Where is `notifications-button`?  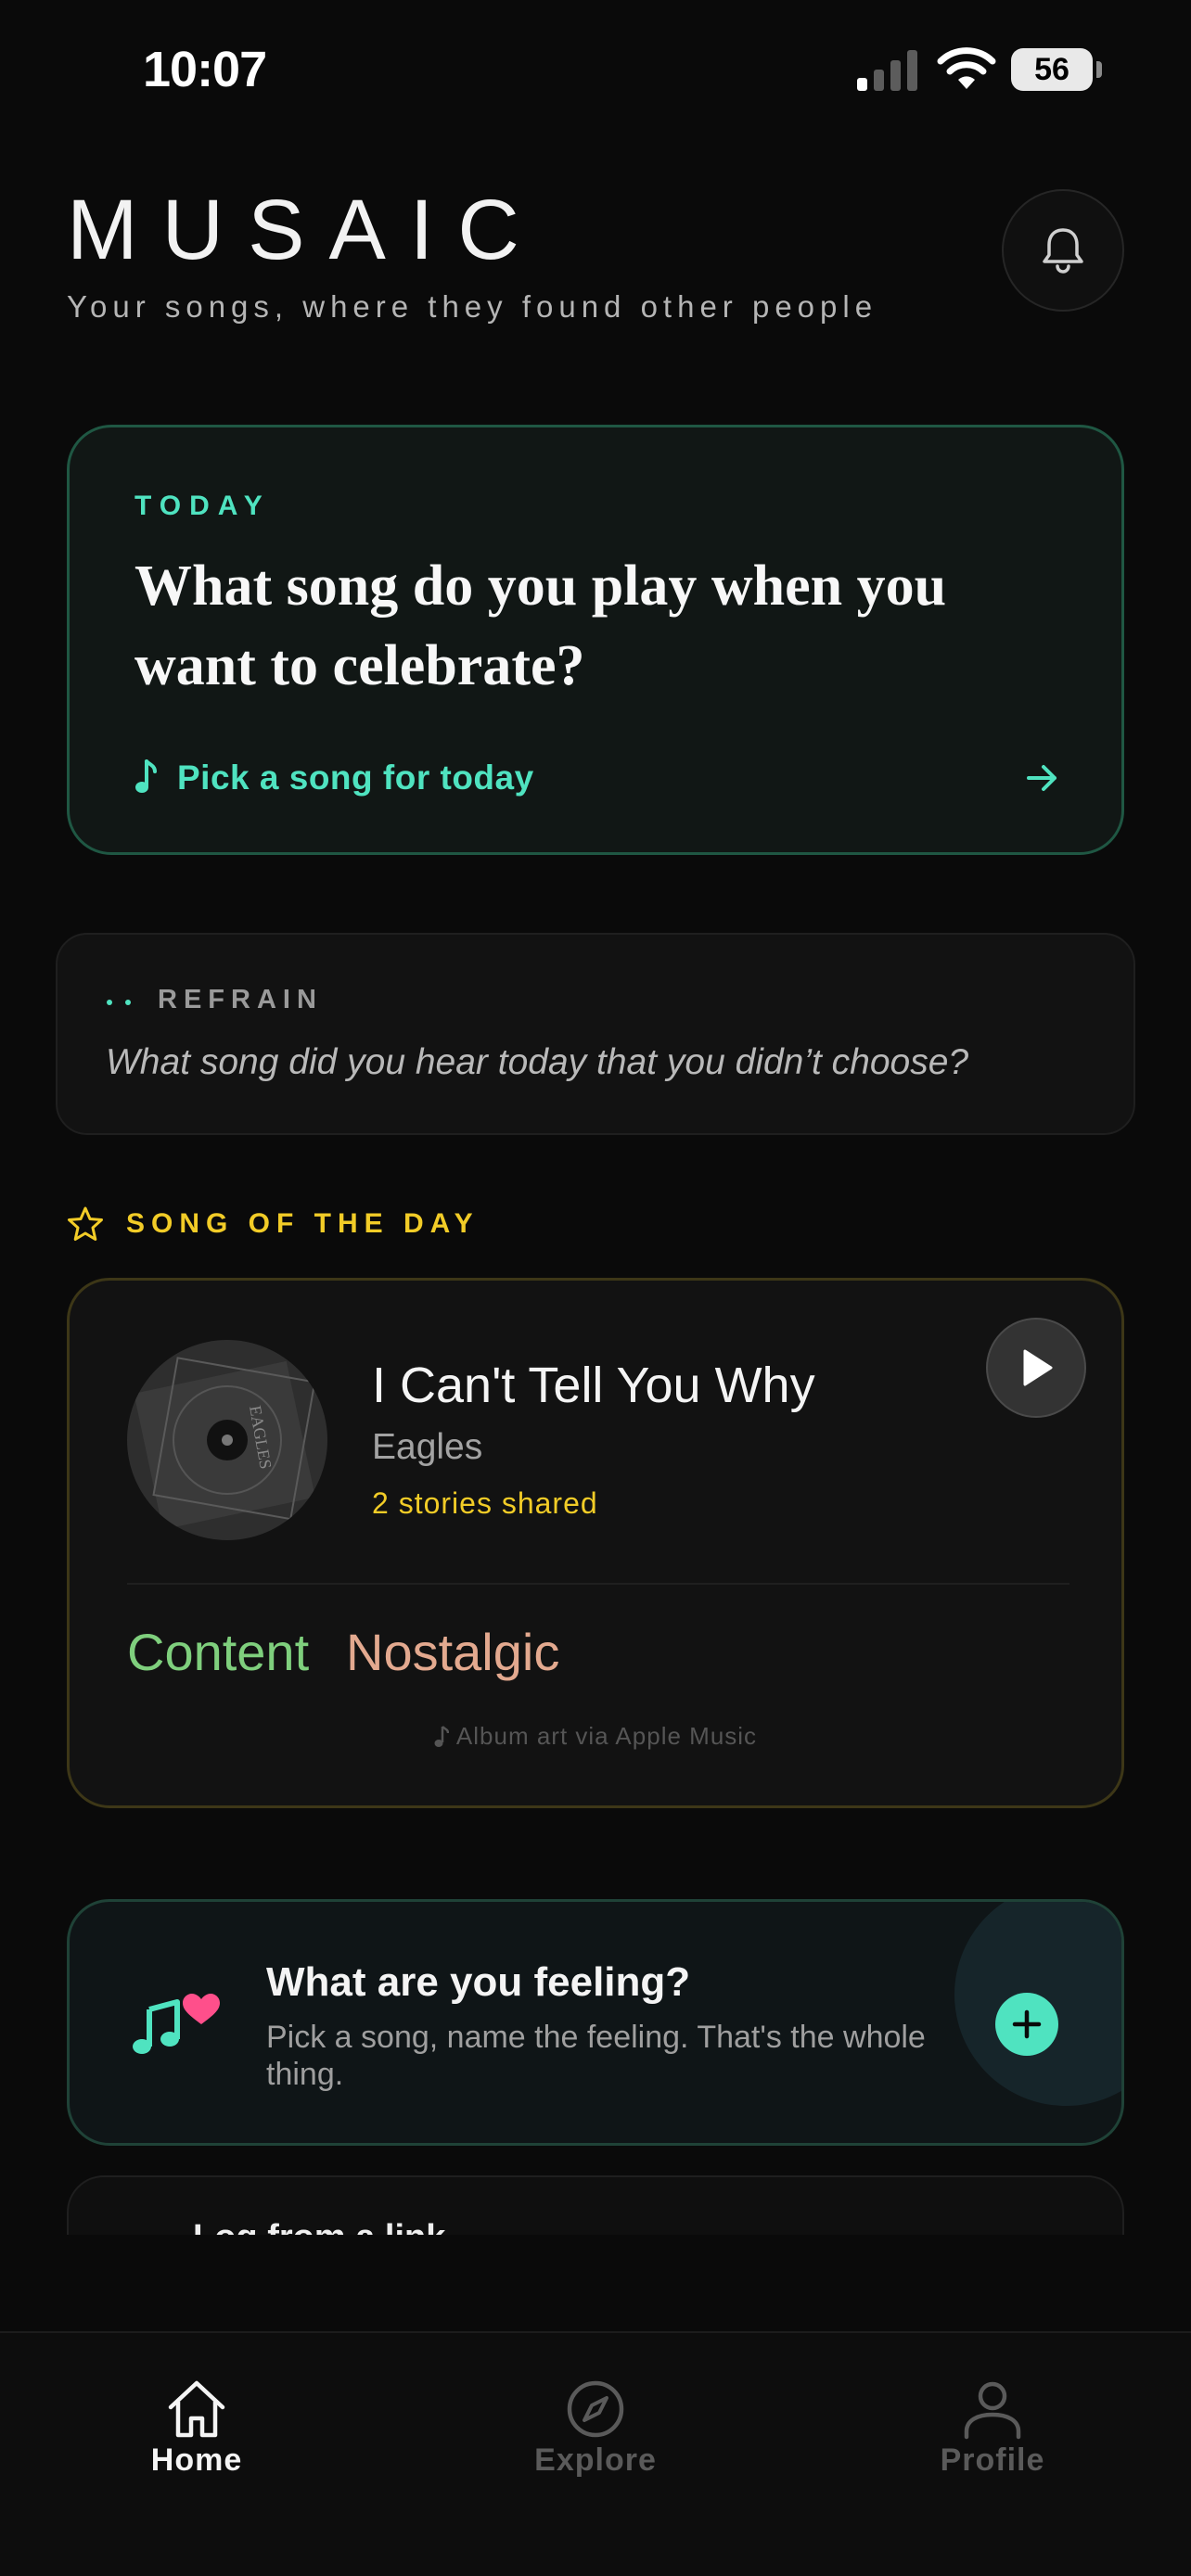
notifications-button is located at coordinates (1063, 251).